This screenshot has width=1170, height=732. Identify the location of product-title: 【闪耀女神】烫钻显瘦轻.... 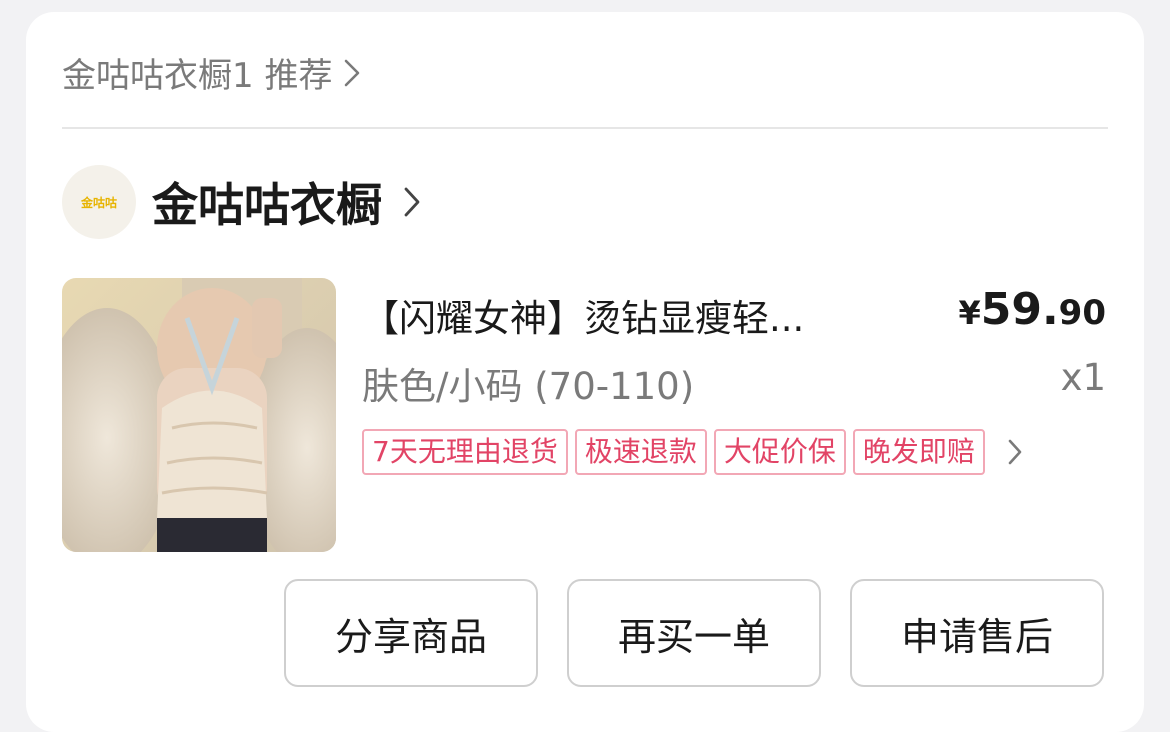
(642, 315).